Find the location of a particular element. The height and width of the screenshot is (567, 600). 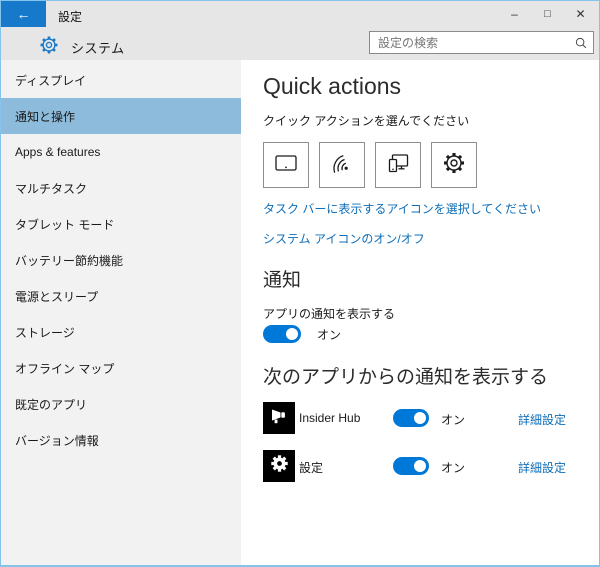

sidebar-item-apps-features: Apps & features is located at coordinates (121, 152).